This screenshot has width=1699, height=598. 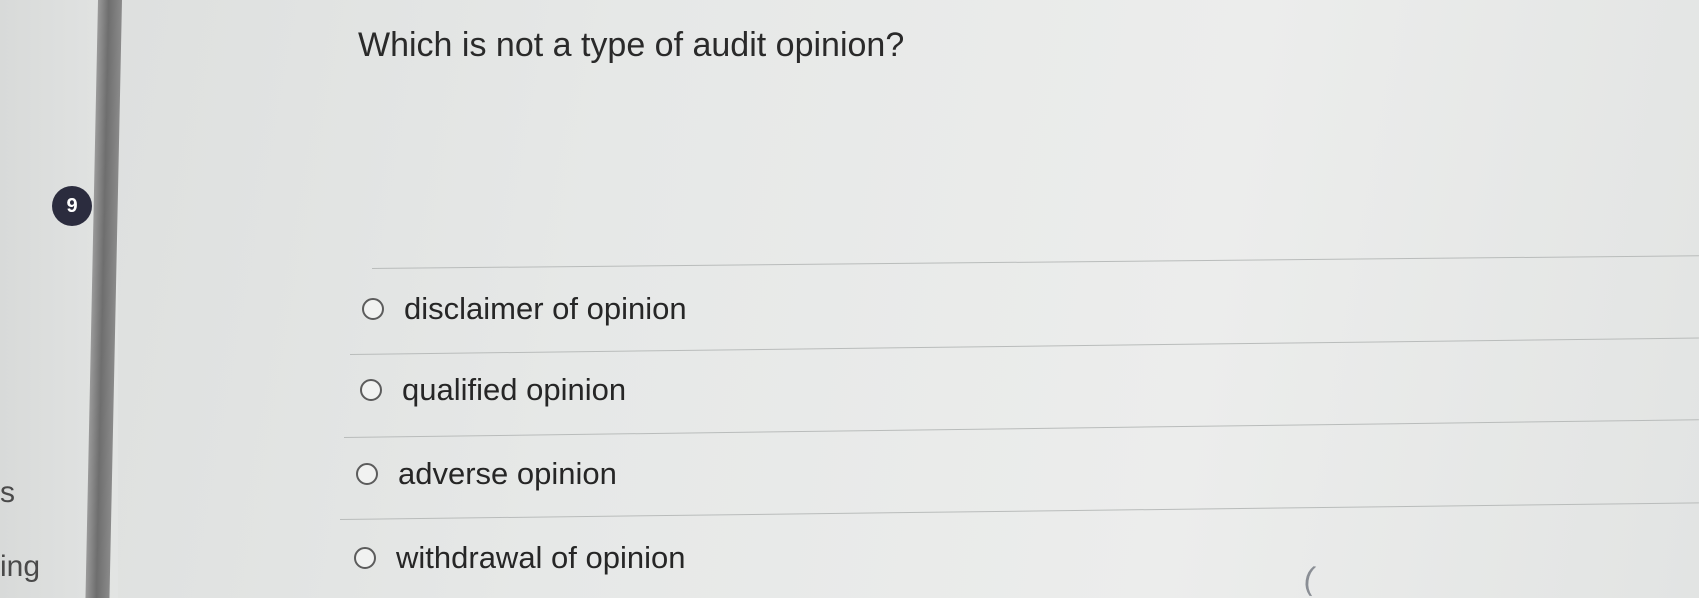 I want to click on stray-mark: (, so click(x=1309, y=578).